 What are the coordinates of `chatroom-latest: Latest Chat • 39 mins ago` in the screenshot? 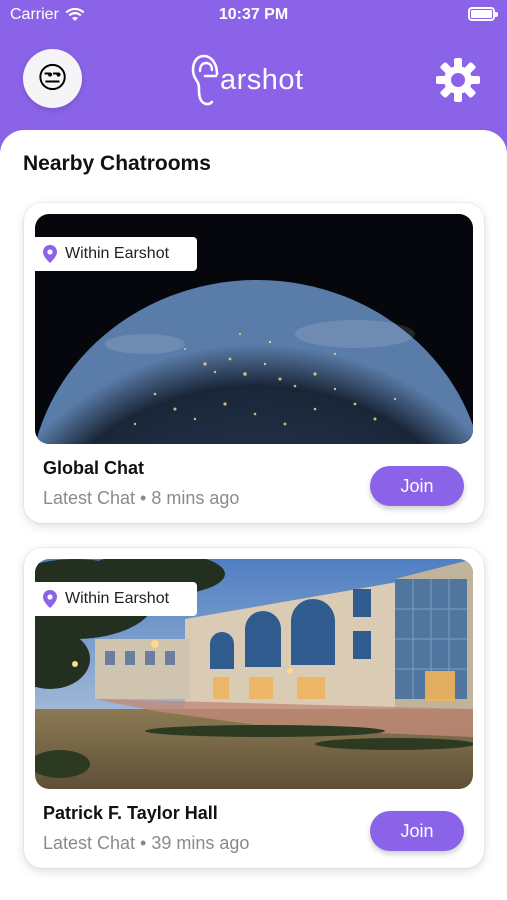 It's located at (146, 843).